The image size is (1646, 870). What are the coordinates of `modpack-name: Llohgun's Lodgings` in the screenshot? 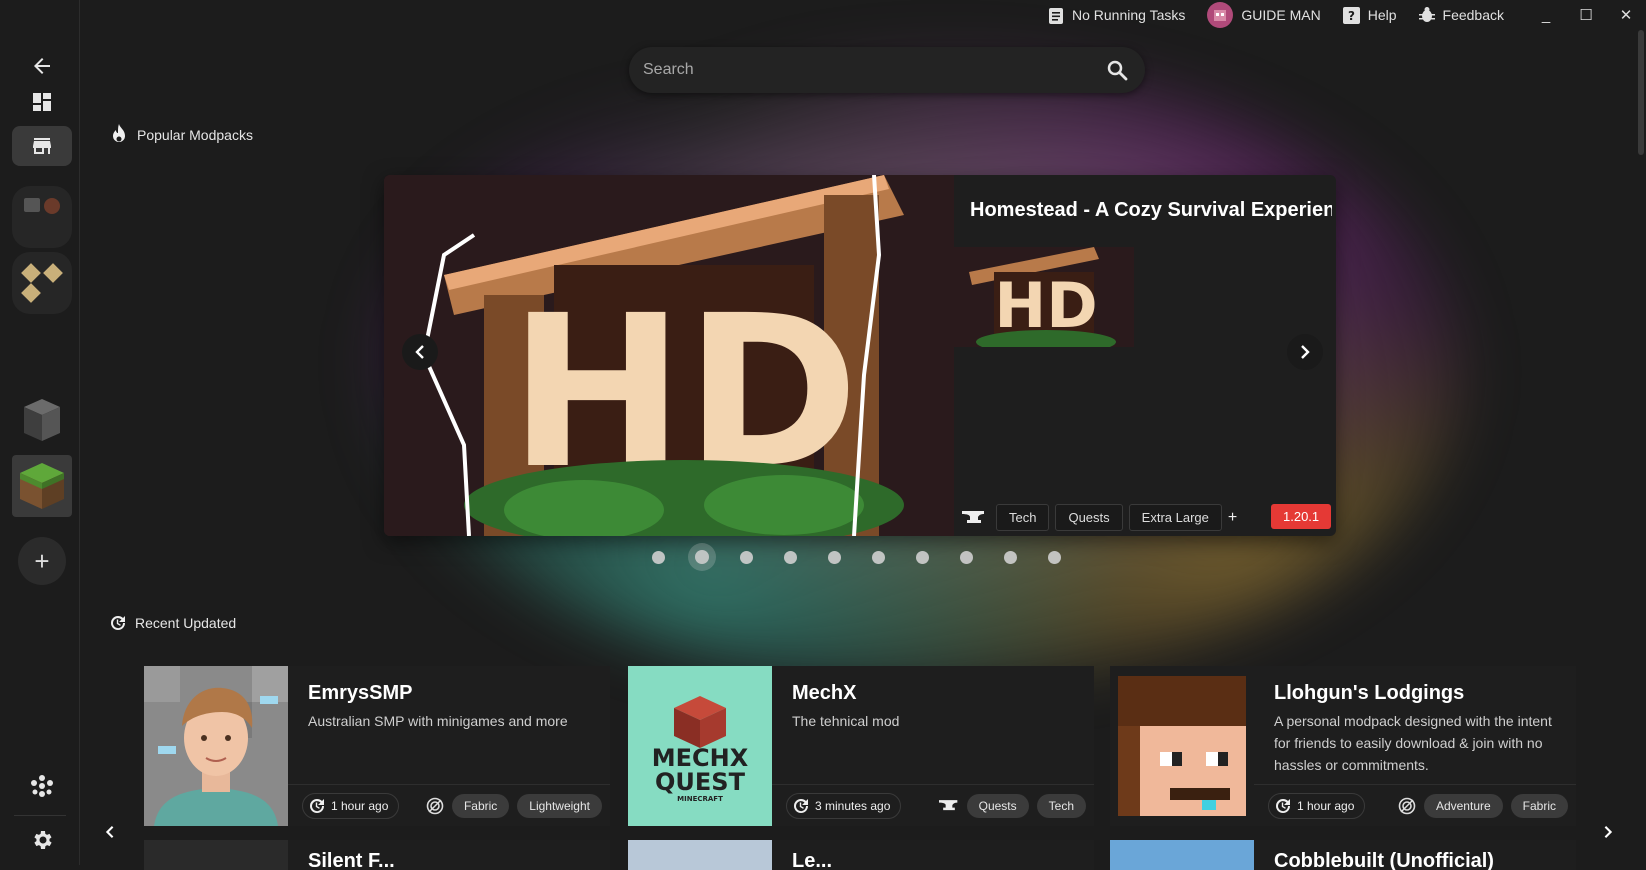 It's located at (1369, 693).